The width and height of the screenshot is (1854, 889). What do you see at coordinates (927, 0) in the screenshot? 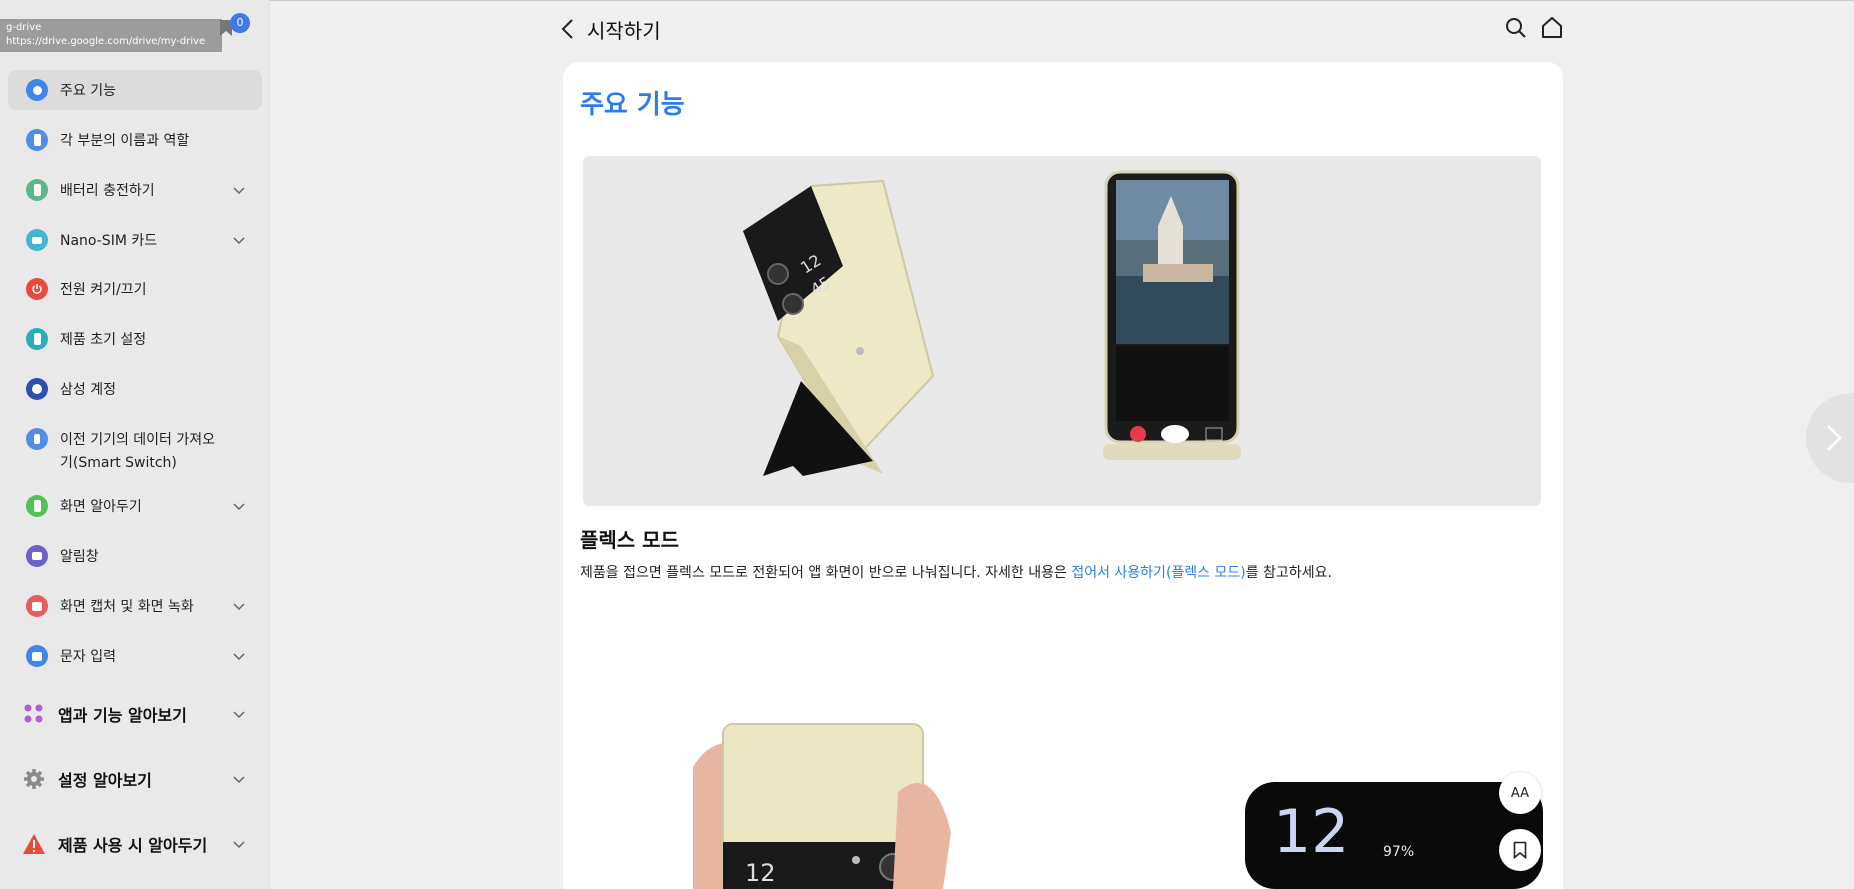
I see `window-top-border` at bounding box center [927, 0].